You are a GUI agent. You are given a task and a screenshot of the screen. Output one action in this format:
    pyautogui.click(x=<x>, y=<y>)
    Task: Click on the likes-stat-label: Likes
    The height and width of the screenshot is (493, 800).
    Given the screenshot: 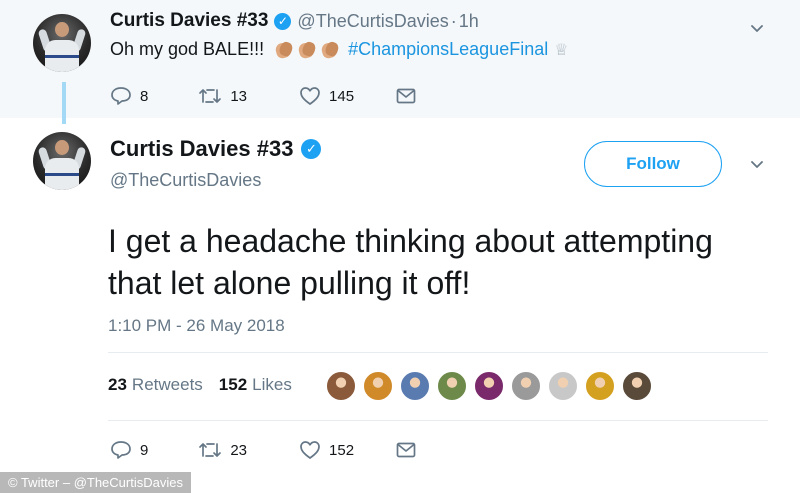 What is the action you would take?
    pyautogui.click(x=272, y=384)
    